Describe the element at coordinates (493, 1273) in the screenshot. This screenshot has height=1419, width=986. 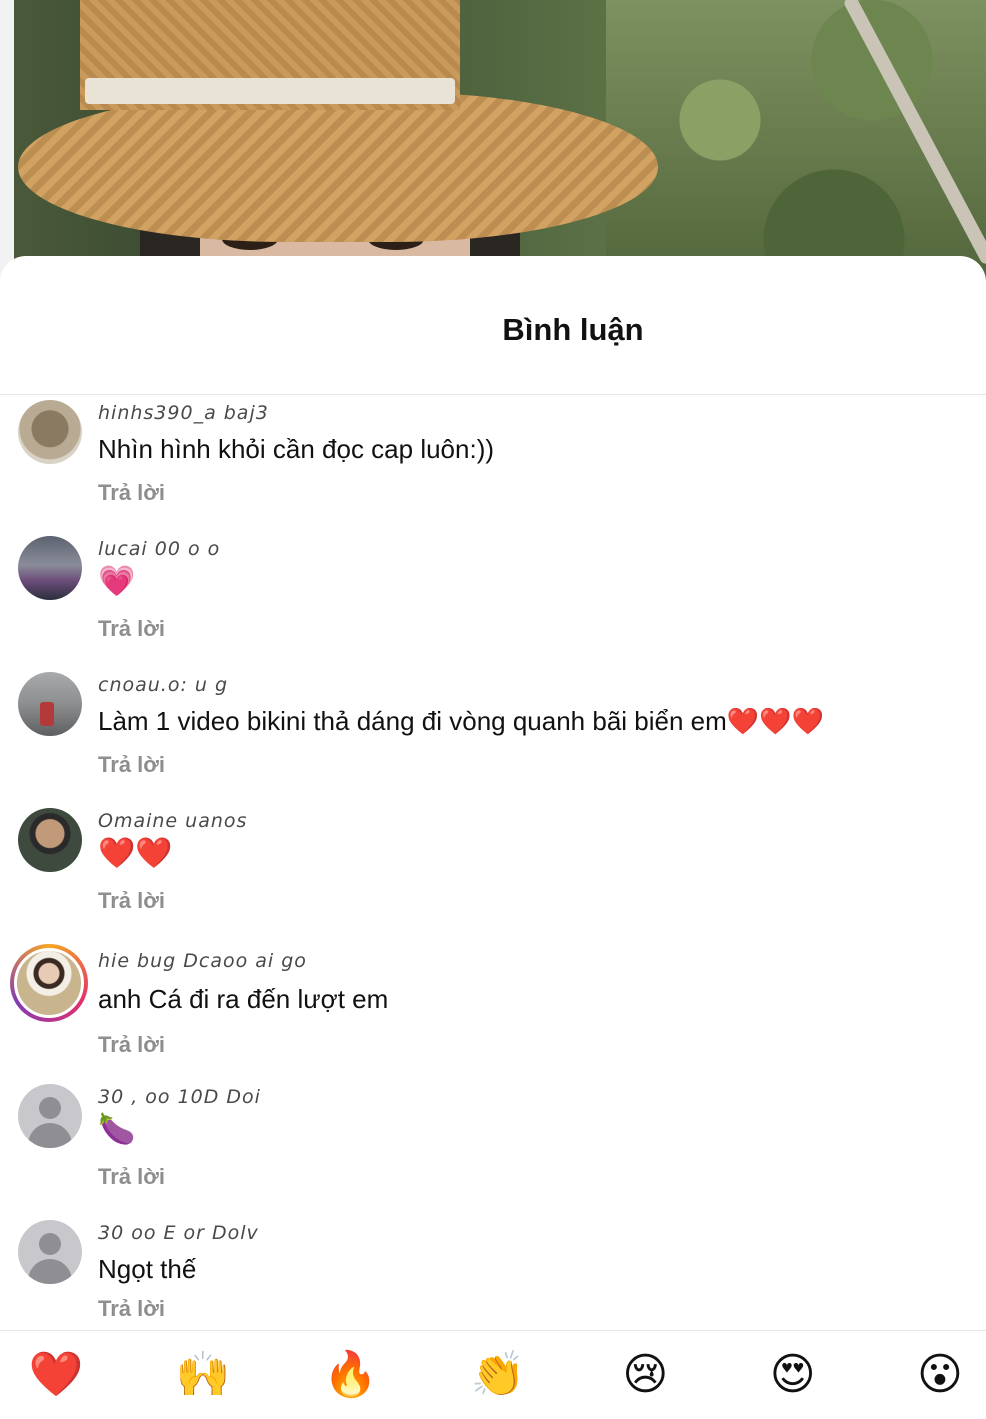
I see `comment-item: 30 oo E or Dolv Ngọt thế Trả lời` at that location.